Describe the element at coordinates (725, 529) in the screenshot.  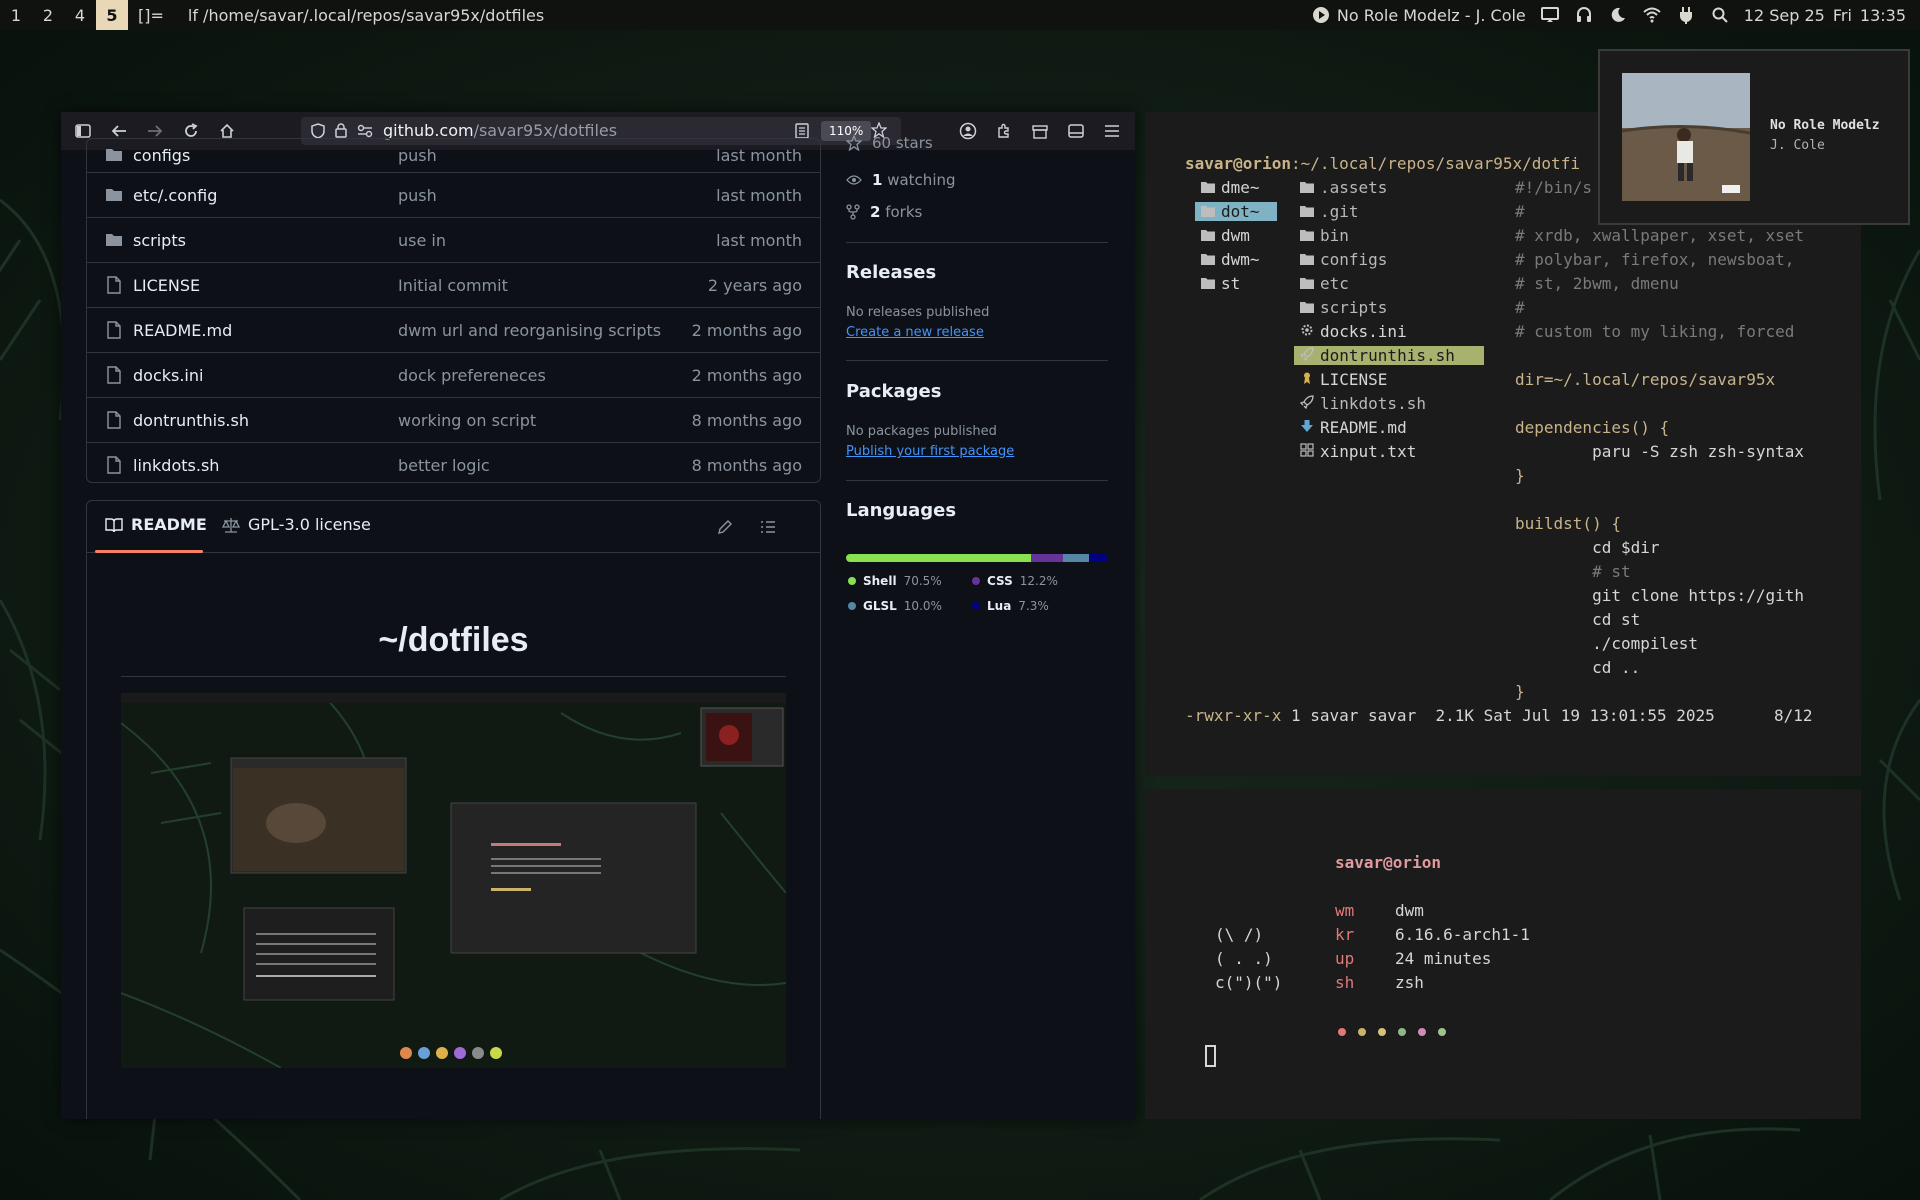
I see `edit-pencil-icon` at that location.